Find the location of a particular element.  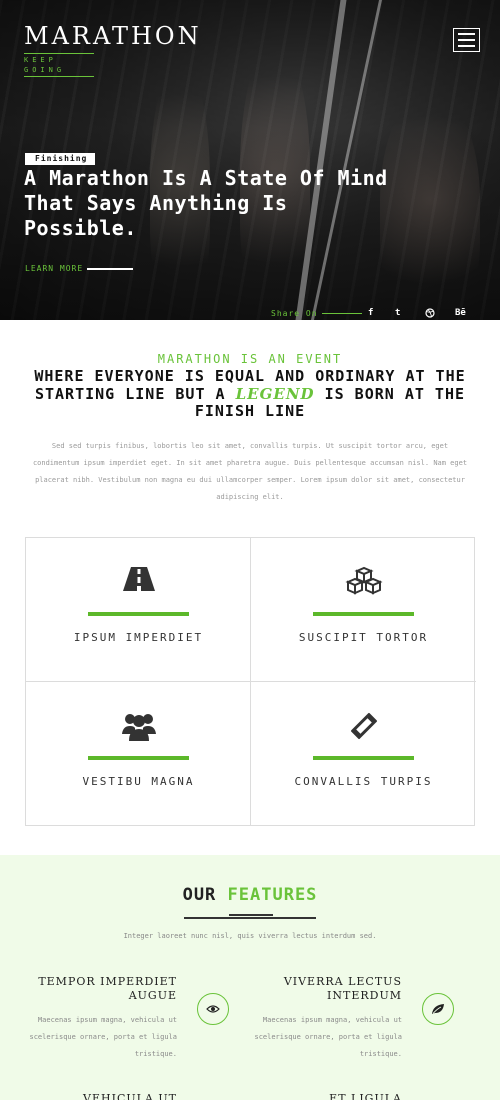

leaf-icon is located at coordinates (438, 1009).